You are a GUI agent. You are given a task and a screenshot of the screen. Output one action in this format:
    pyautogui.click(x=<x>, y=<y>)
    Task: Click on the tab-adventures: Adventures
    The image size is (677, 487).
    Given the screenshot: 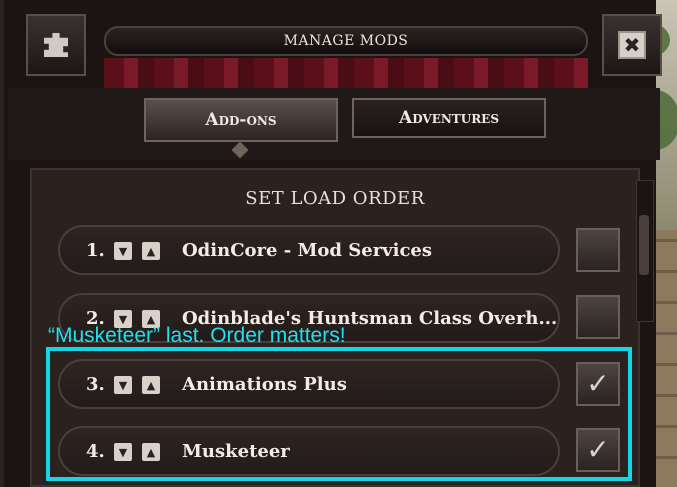 What is the action you would take?
    pyautogui.click(x=449, y=118)
    